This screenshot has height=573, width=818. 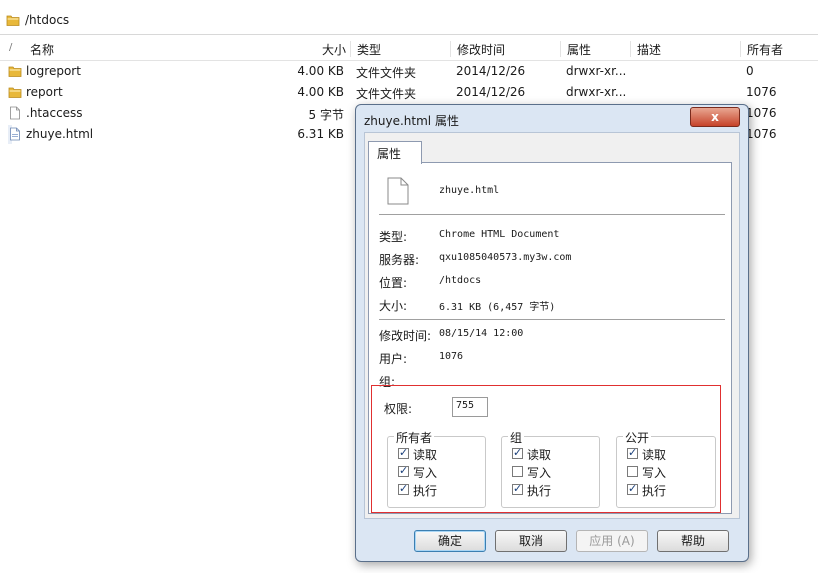 I want to click on public-group: 公开 读取 写入 执行, so click(x=666, y=468).